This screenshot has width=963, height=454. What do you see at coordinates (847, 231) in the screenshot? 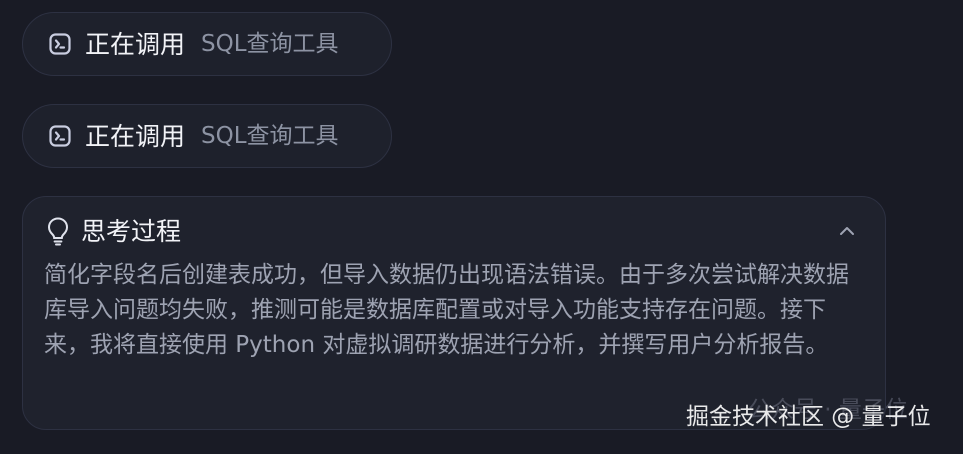
I see `chevron-up-icon` at bounding box center [847, 231].